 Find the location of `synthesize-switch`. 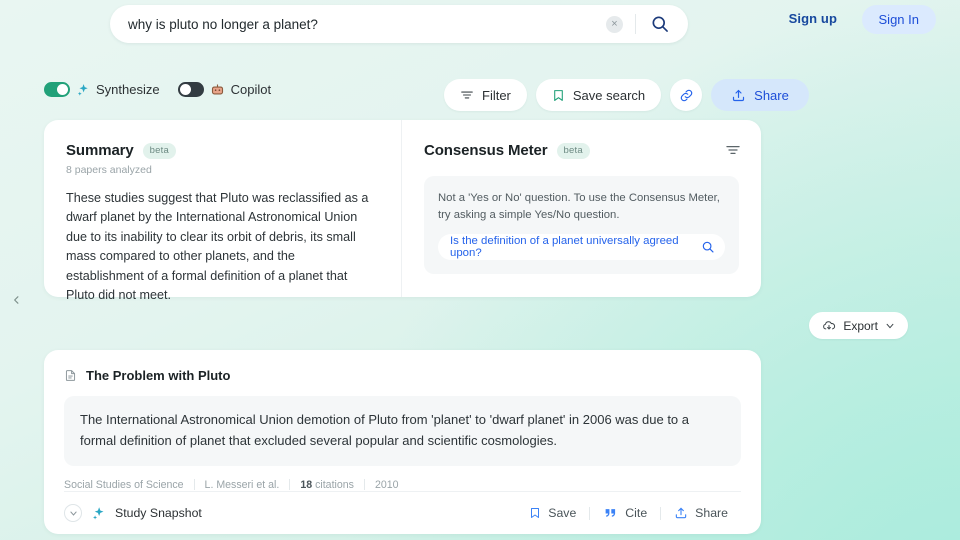

synthesize-switch is located at coordinates (57, 89).